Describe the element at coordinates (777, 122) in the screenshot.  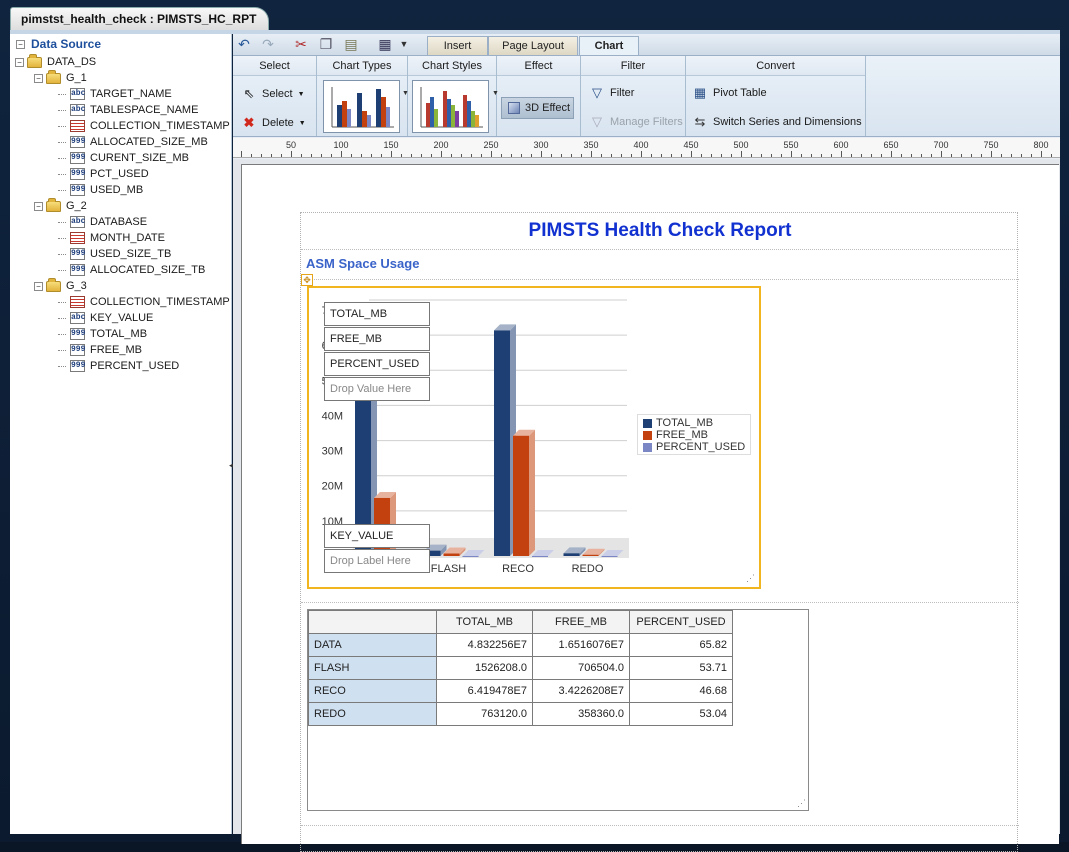
I see `switch-series-button: ⇆ Switch Series and Dimensions` at that location.